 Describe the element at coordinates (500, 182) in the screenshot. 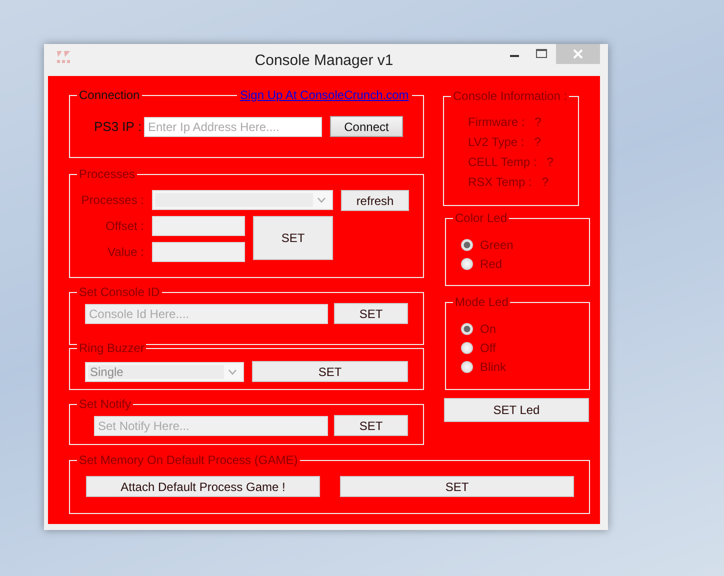

I see `info-label: RSX Temp :` at that location.